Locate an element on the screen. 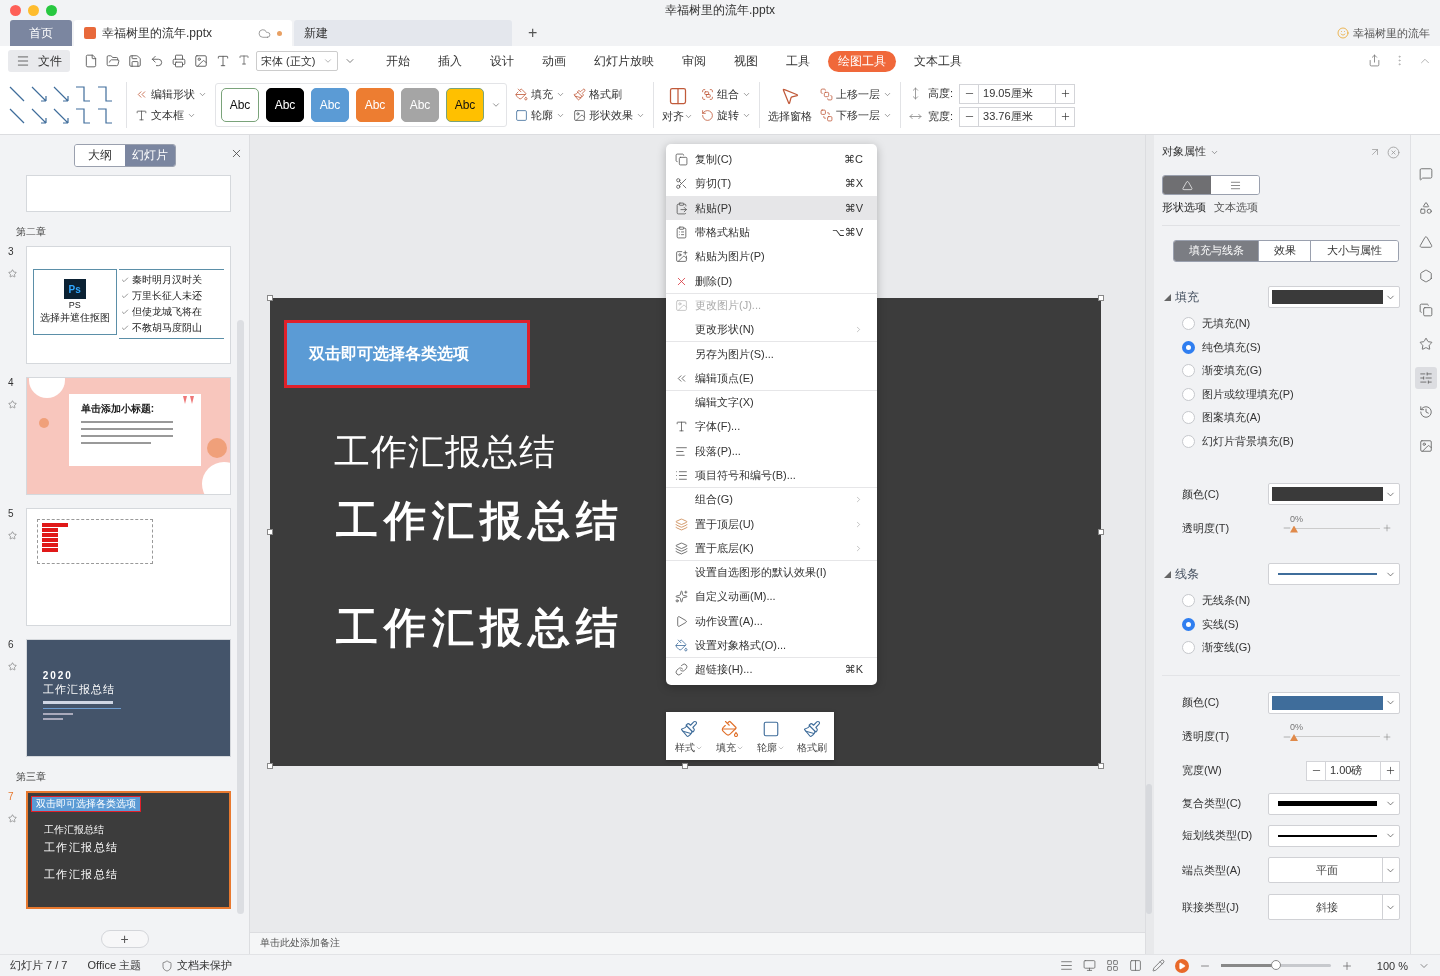 This screenshot has height=976, width=1440. document-tab: 新建 is located at coordinates (403, 33).